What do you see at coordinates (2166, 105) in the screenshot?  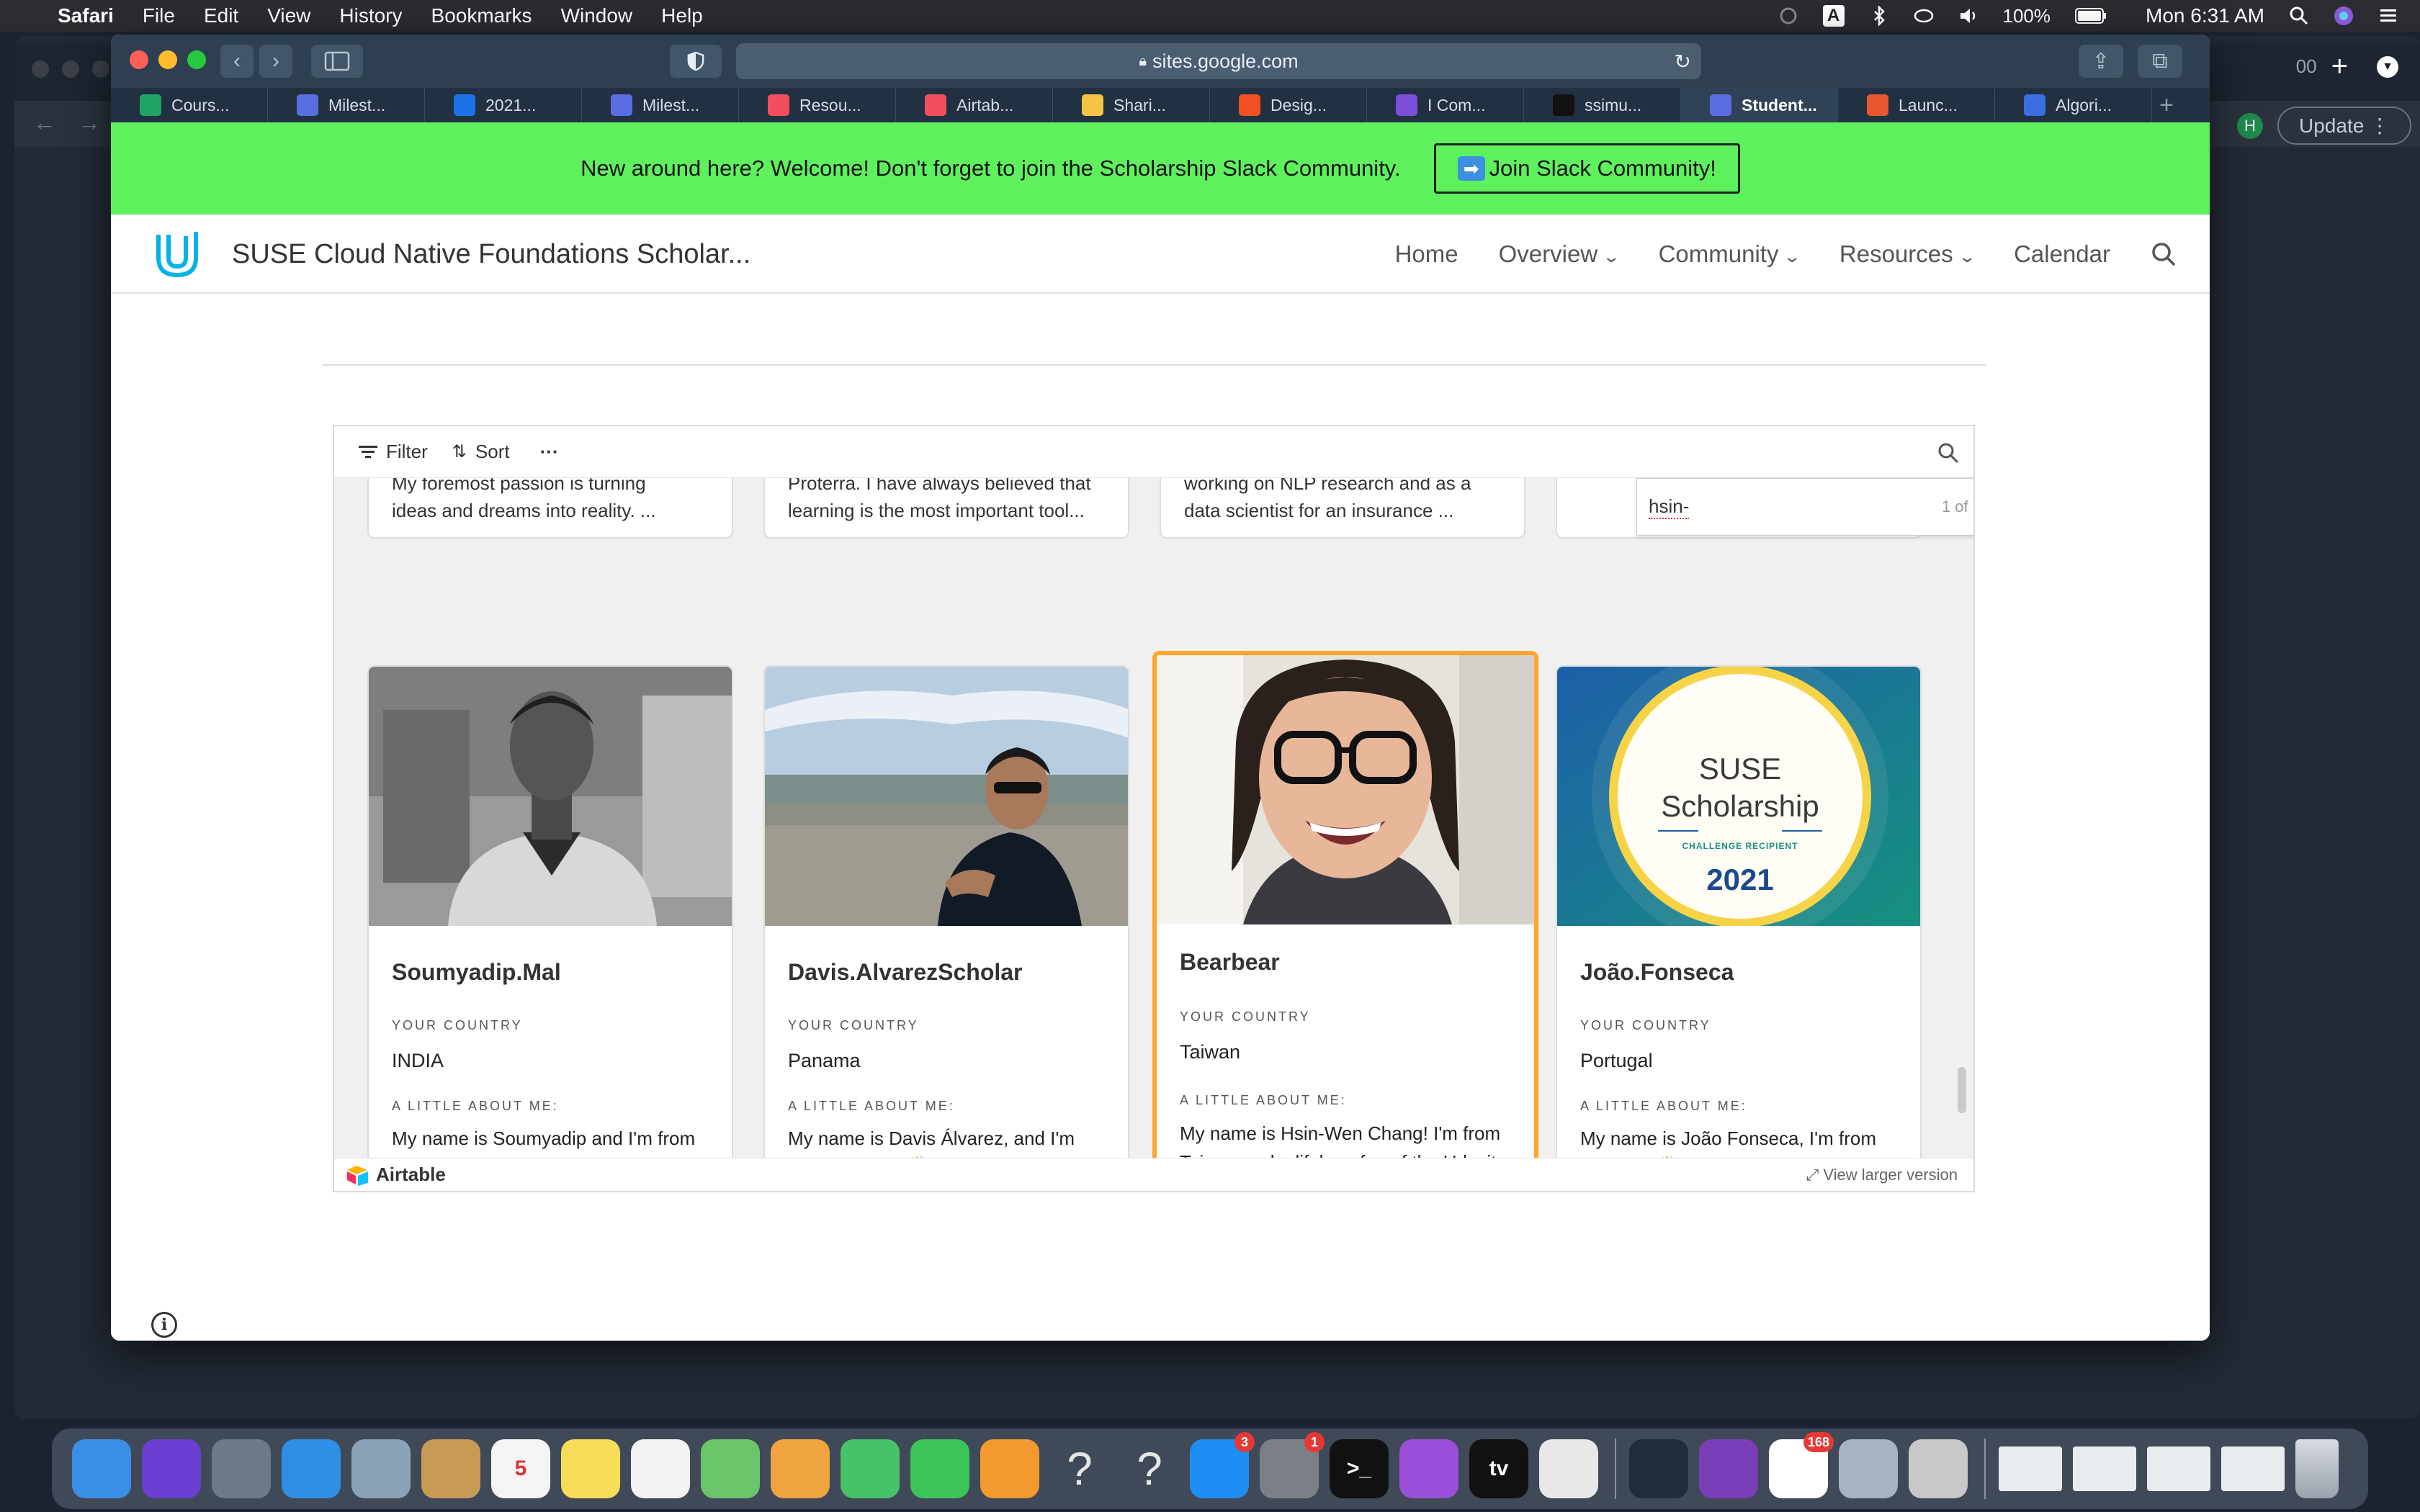 I see `new-tab-icon: +` at bounding box center [2166, 105].